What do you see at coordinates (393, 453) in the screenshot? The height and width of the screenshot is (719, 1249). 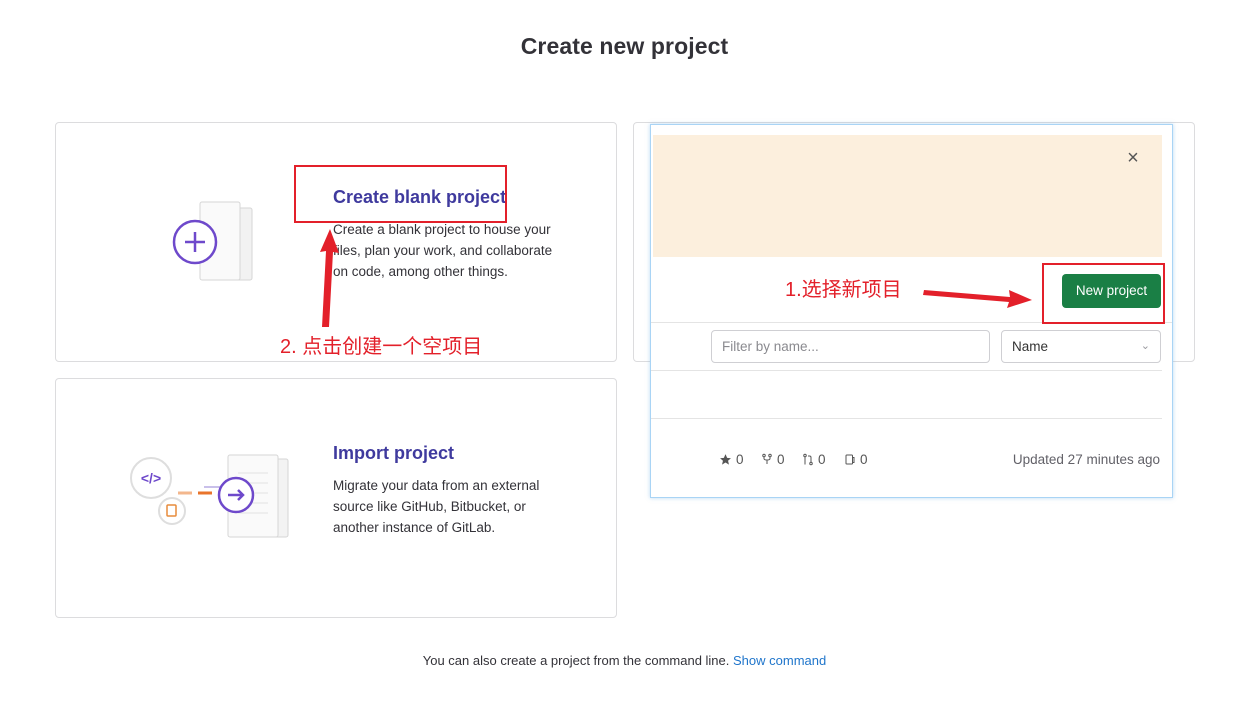 I see `import-project-title: Import project` at bounding box center [393, 453].